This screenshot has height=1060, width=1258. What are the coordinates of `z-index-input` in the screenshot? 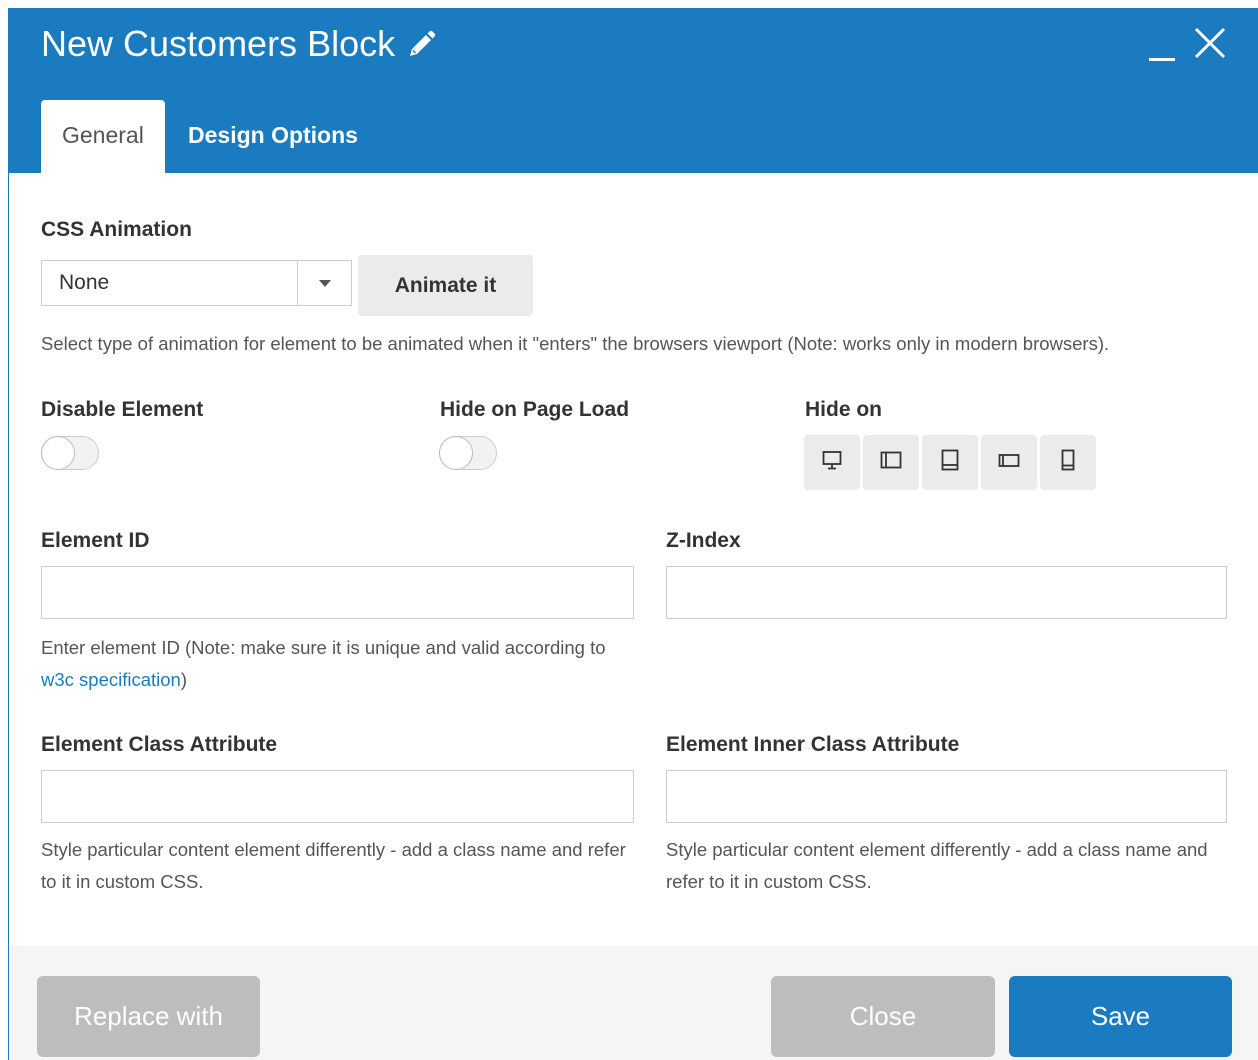 It's located at (946, 592).